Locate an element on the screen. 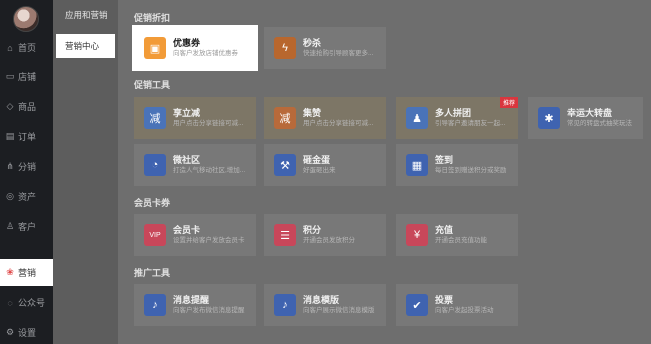 This screenshot has height=344, width=651. card-desc: 向客户发放店铺优惠券 is located at coordinates (205, 53).